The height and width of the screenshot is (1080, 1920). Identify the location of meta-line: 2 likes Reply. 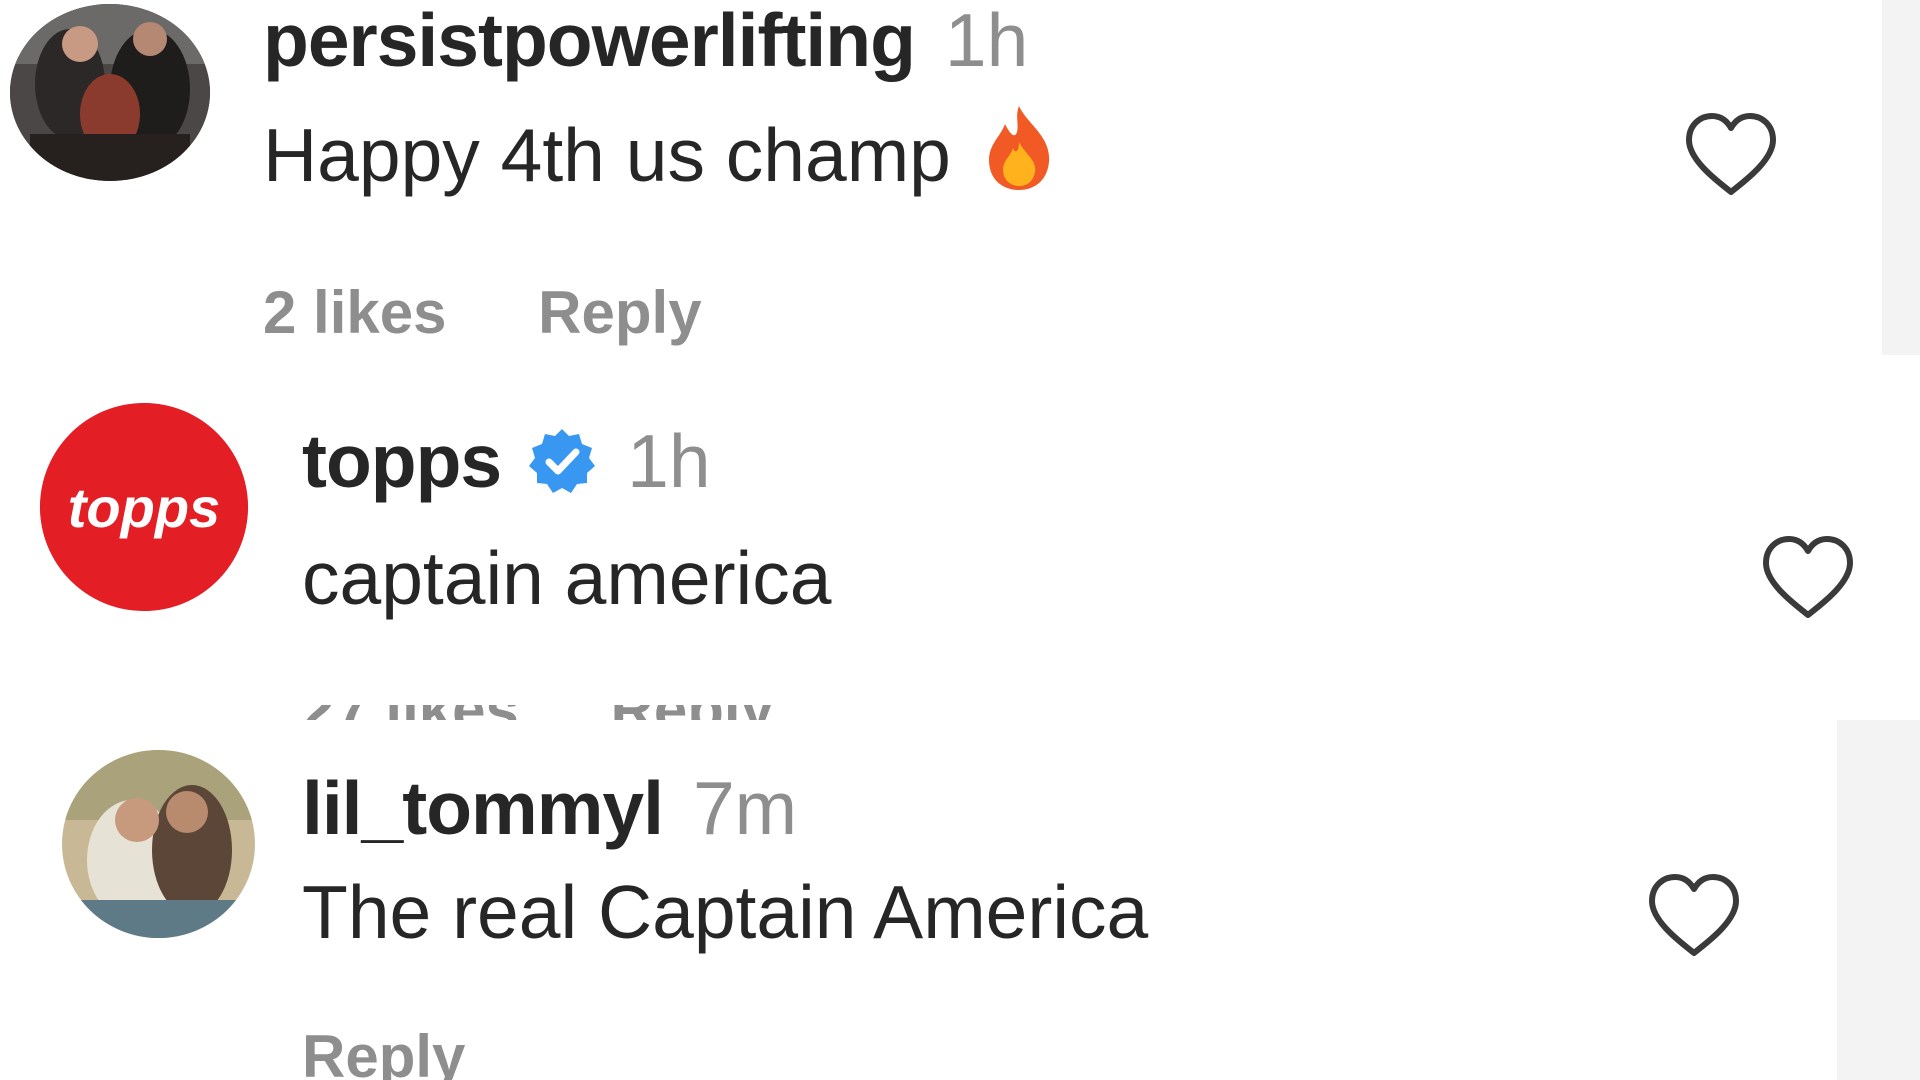
(520, 312).